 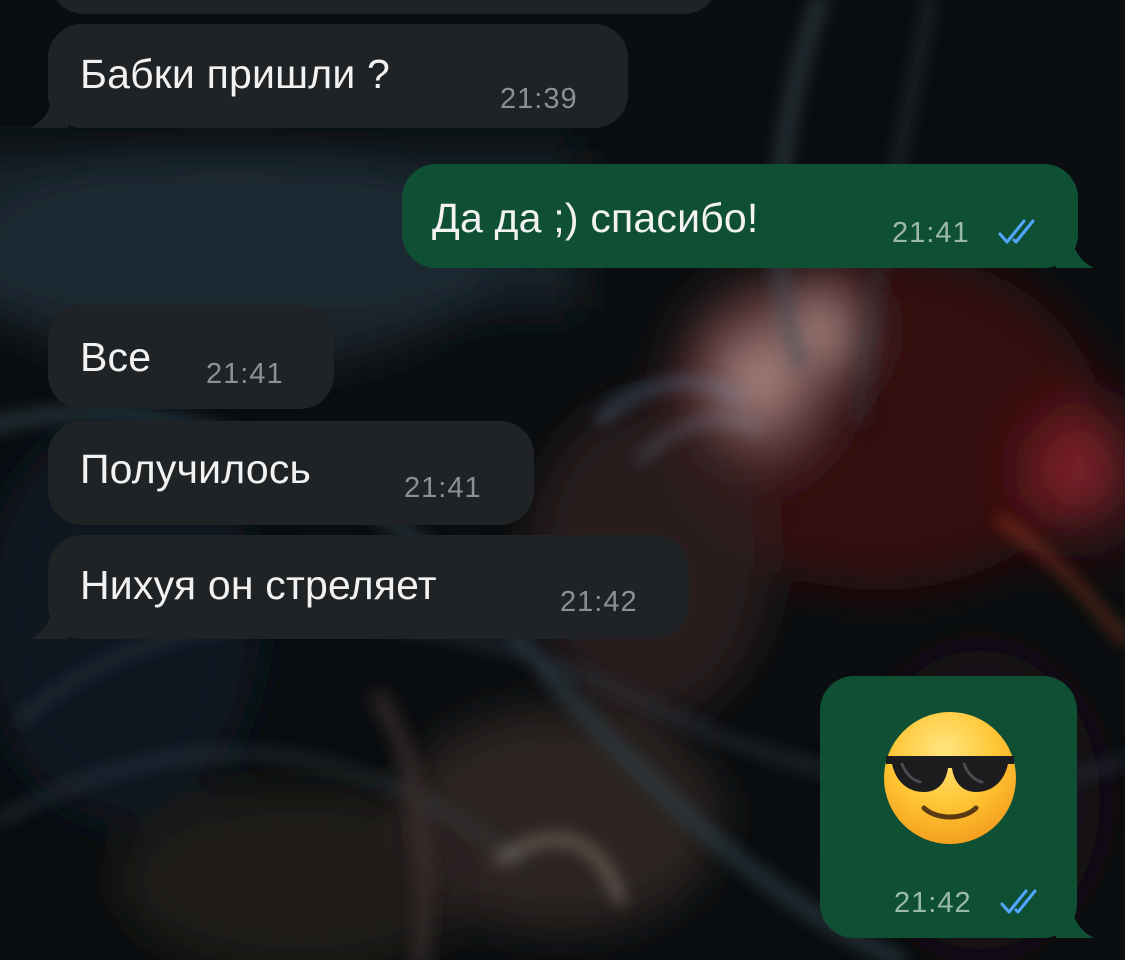 I want to click on message-text: Да да ;) спасибо!, so click(x=595, y=218).